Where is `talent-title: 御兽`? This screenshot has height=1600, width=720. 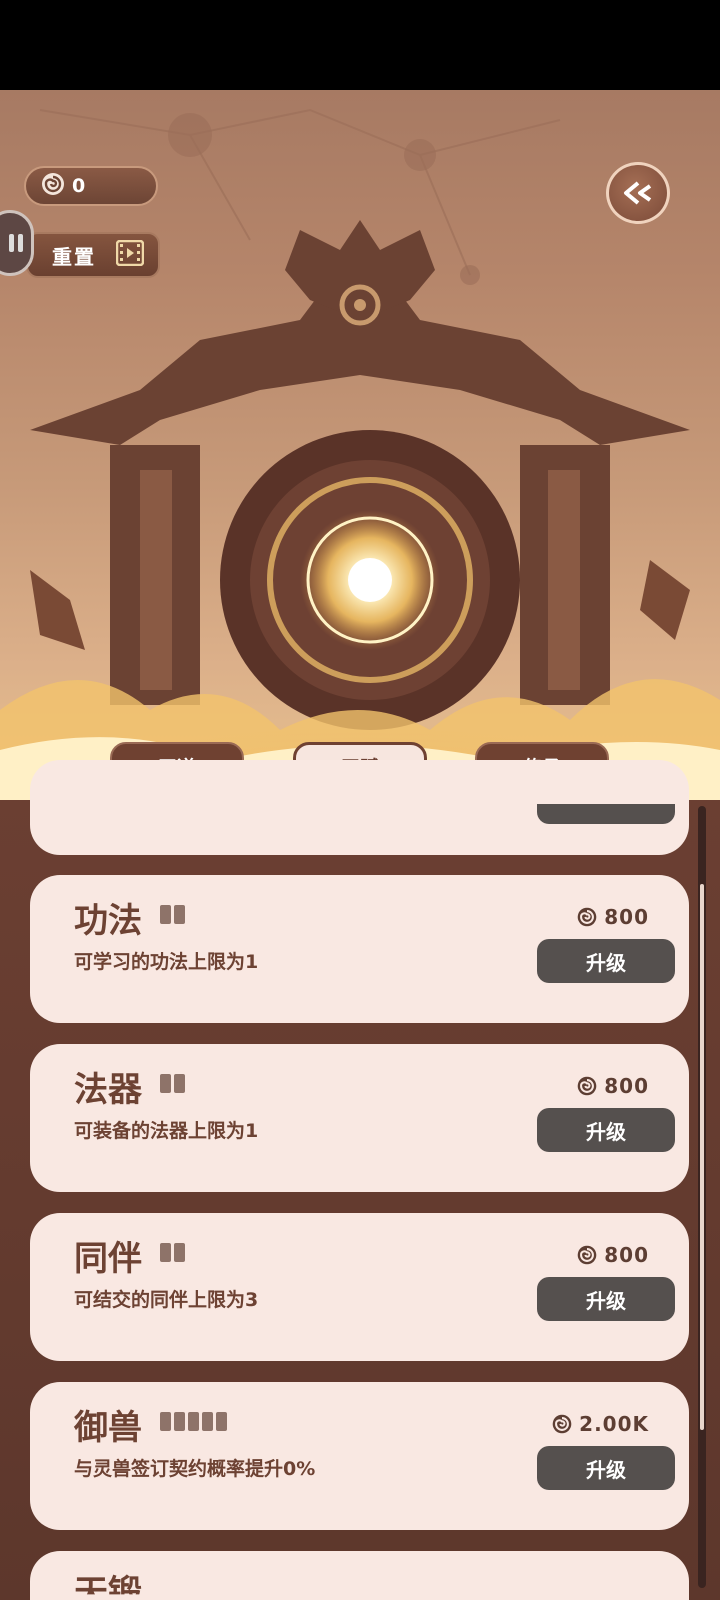
talent-title: 御兽 is located at coordinates (108, 1428).